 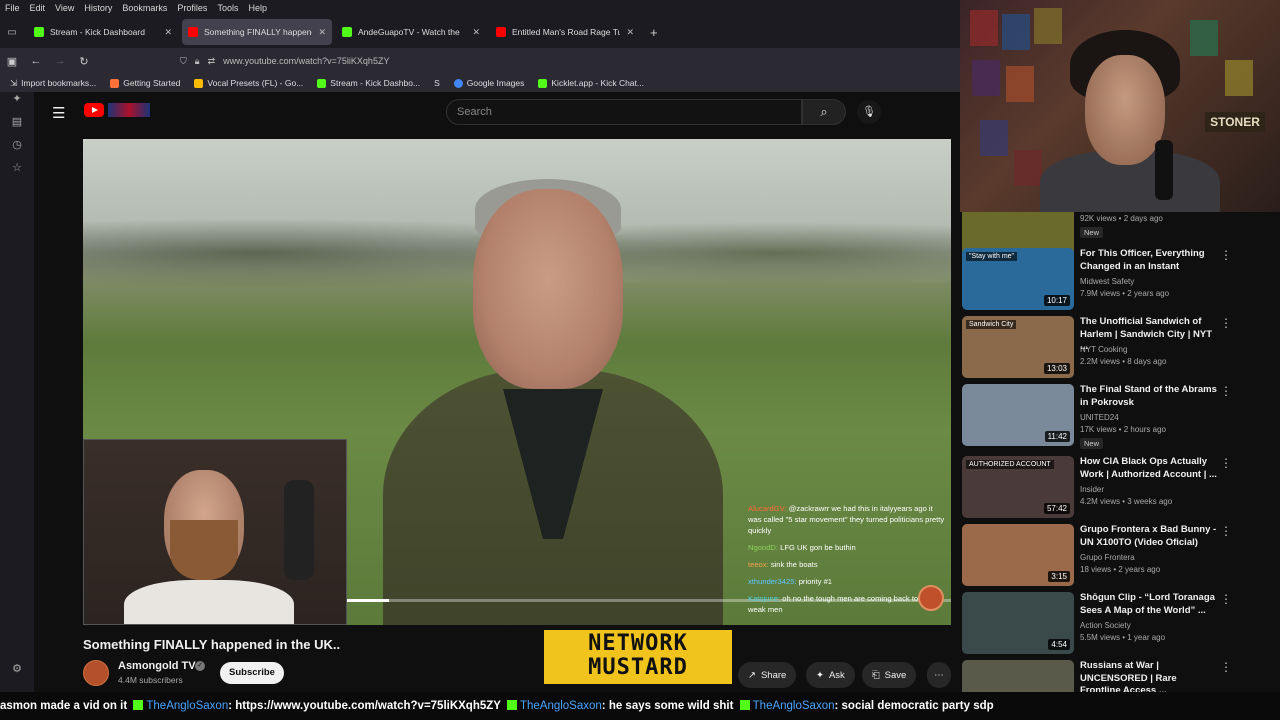 I want to click on rec-channel: UNITED24, so click(x=1099, y=417).